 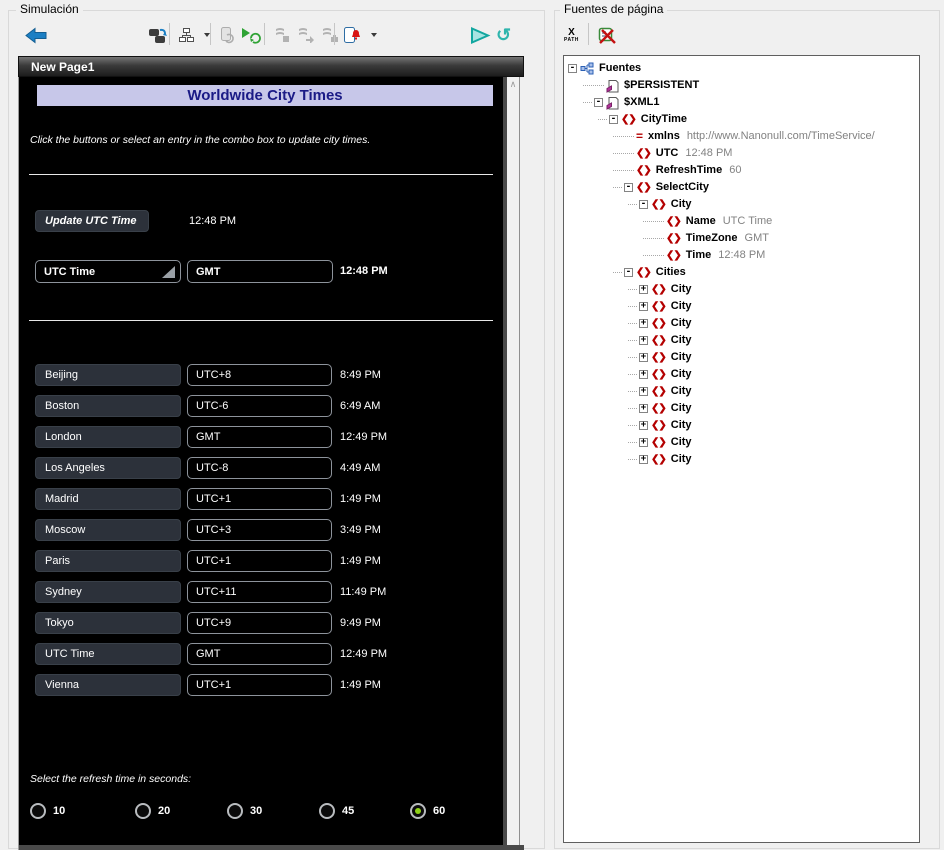 I want to click on city-time-value: 9:49 PM, so click(x=360, y=623).